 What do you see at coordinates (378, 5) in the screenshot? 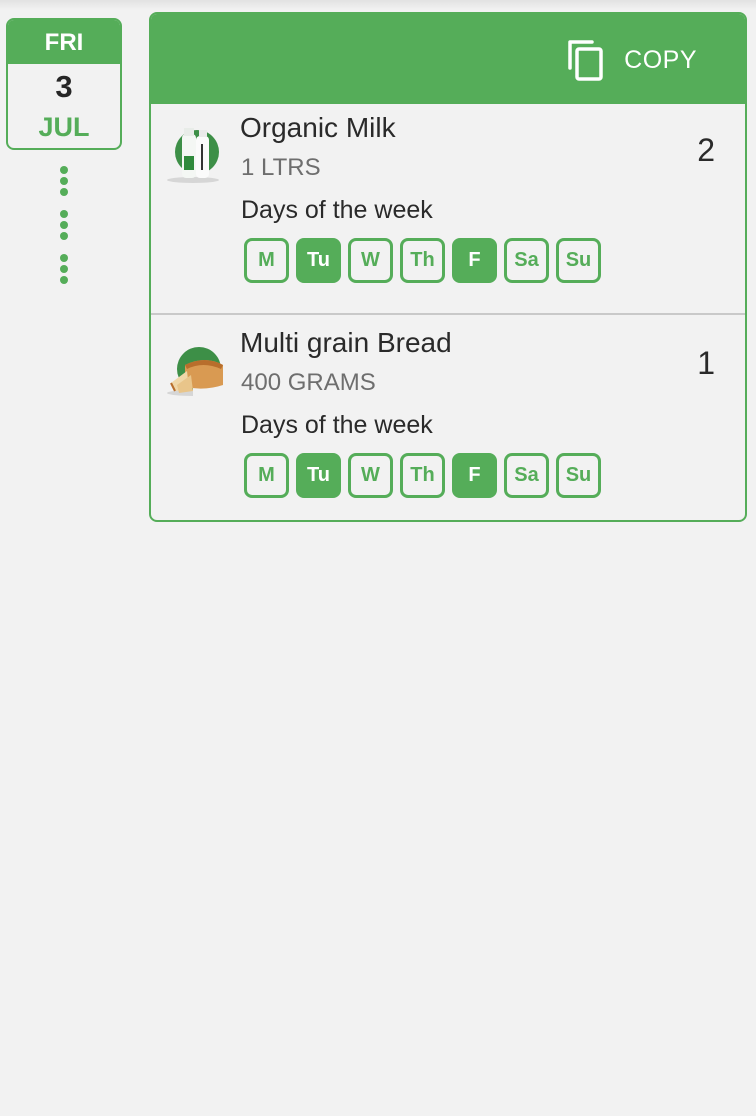
I see `status-bar-shadow` at bounding box center [378, 5].